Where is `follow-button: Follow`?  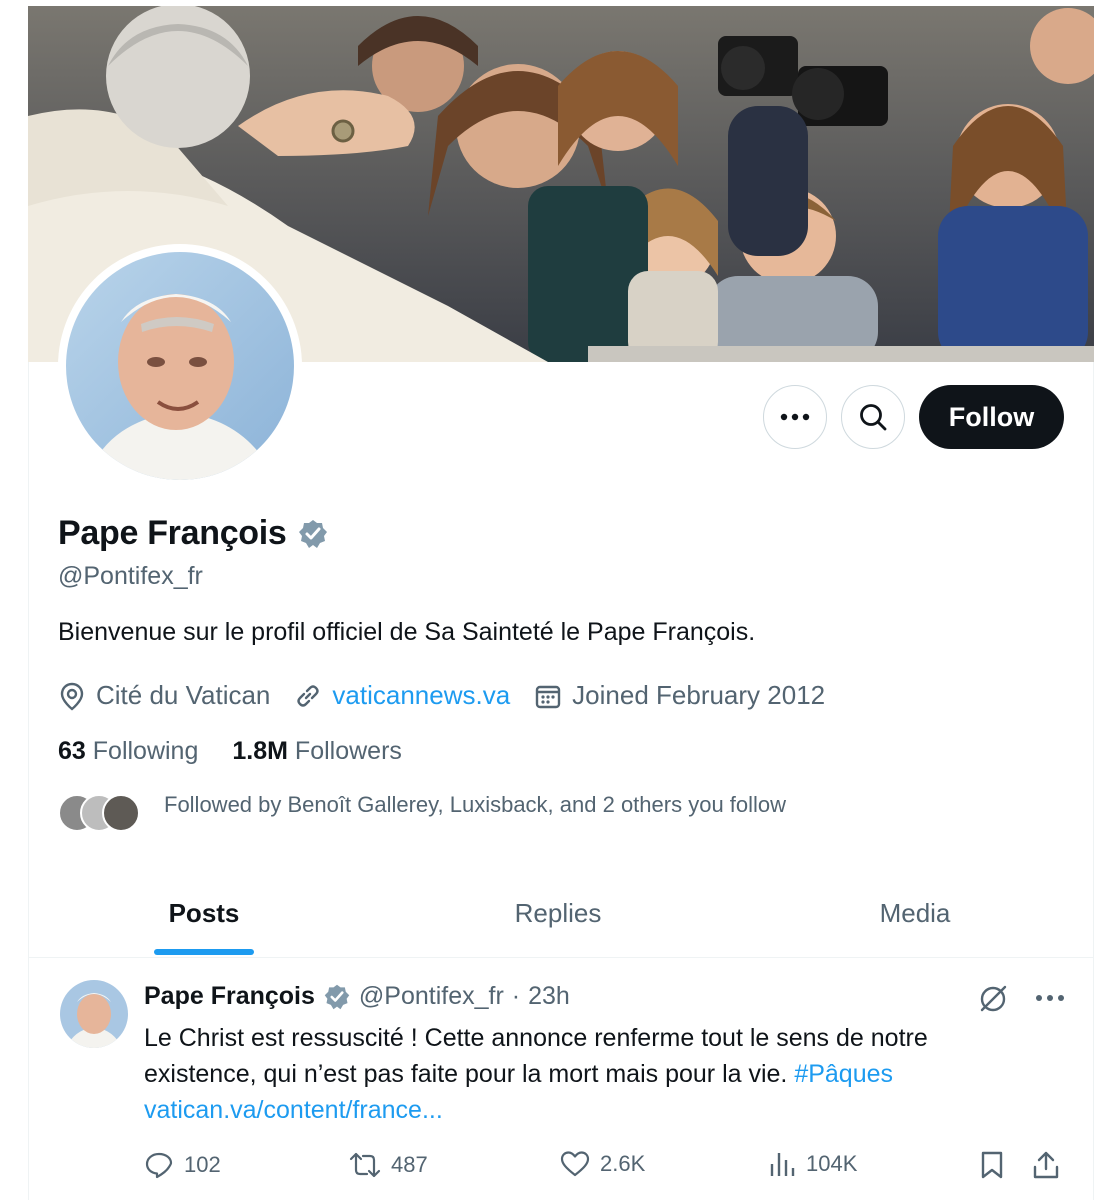 follow-button: Follow is located at coordinates (991, 417).